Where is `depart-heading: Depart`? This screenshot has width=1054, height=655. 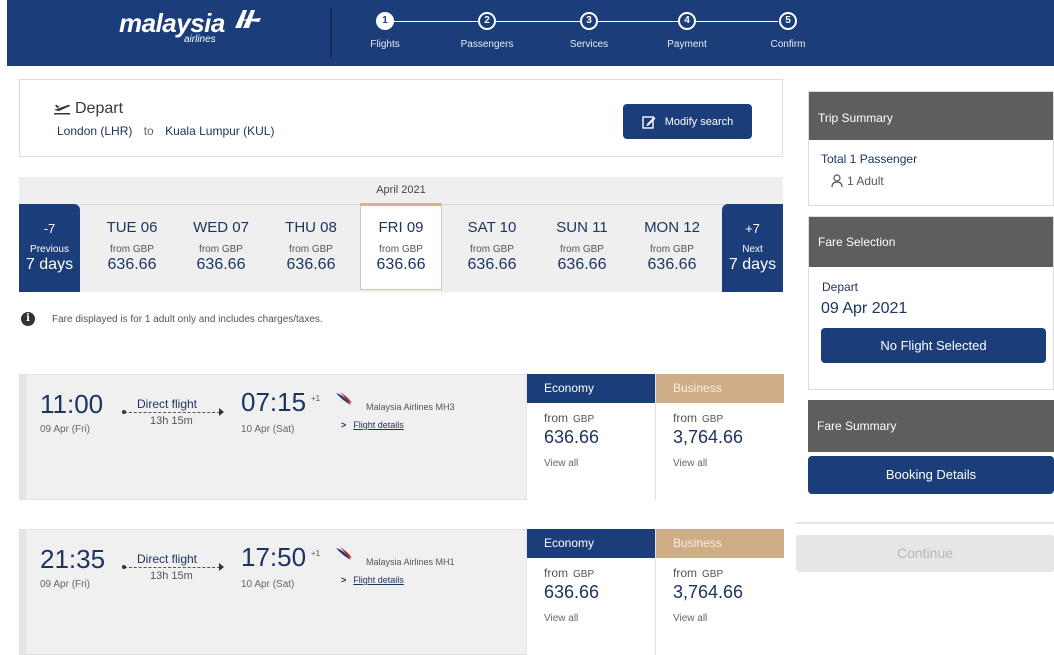 depart-heading: Depart is located at coordinates (88, 109).